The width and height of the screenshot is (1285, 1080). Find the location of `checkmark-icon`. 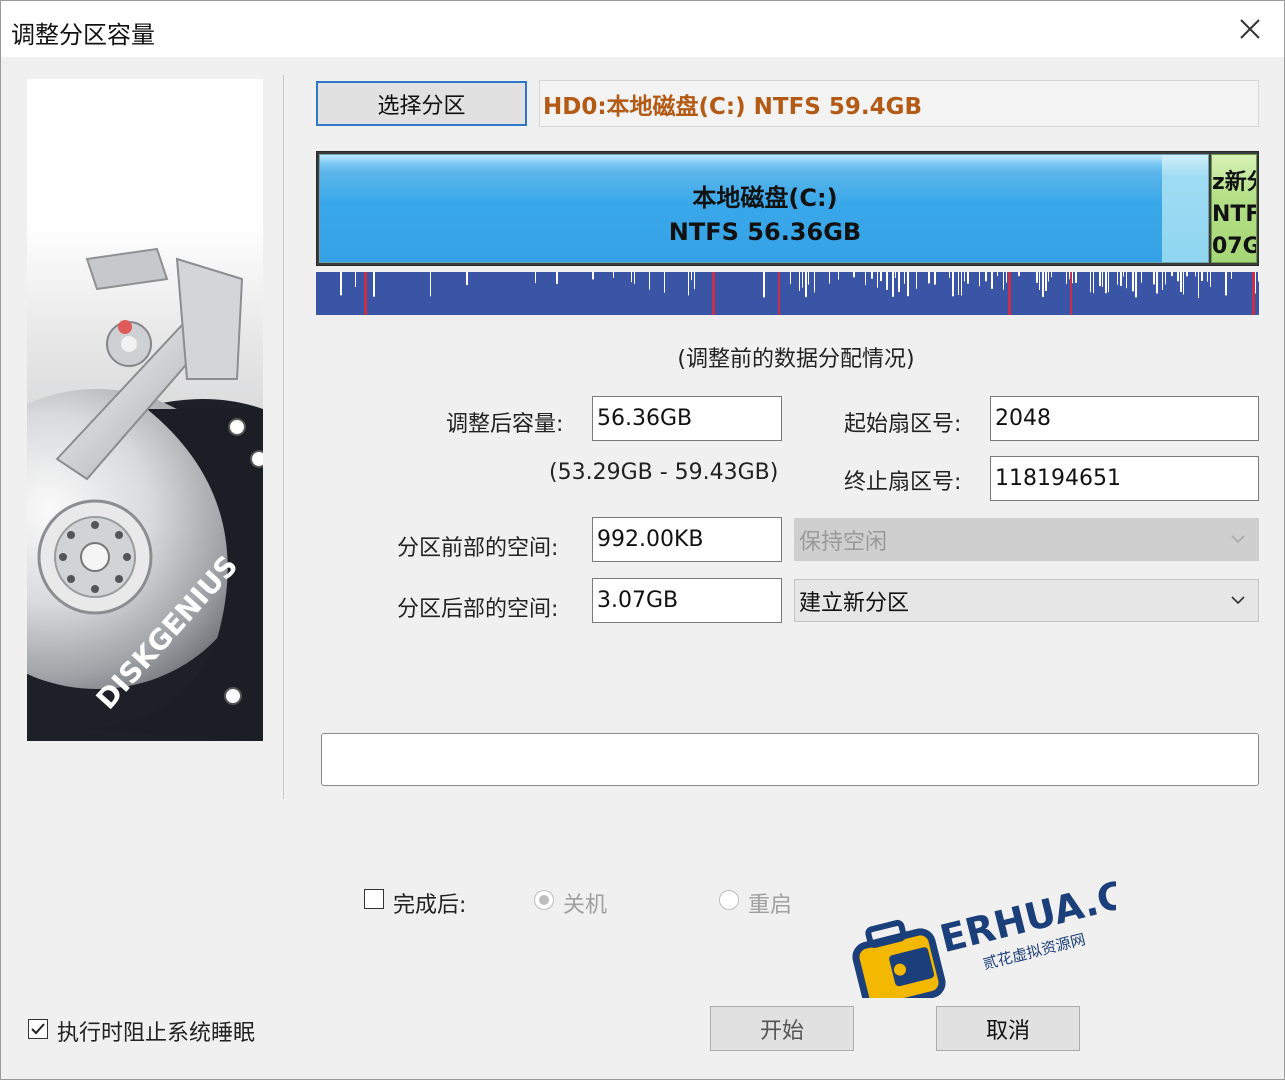

checkmark-icon is located at coordinates (38, 1029).